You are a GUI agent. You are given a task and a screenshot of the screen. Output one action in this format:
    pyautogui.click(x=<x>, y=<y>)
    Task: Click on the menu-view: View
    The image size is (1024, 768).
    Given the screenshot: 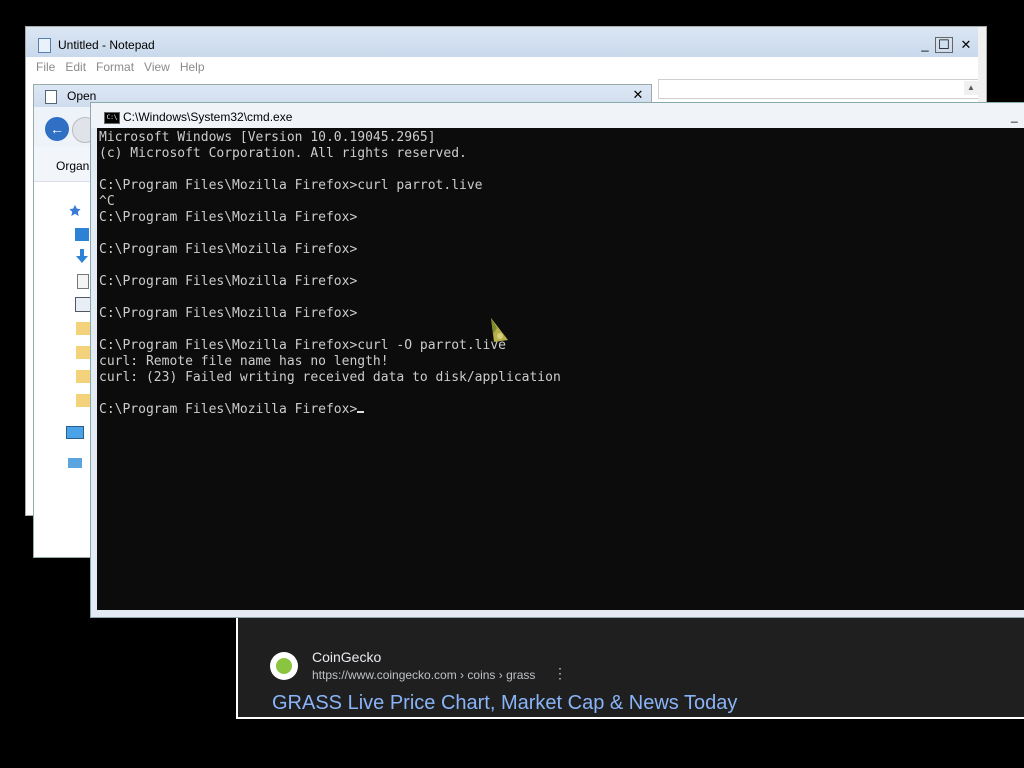 What is the action you would take?
    pyautogui.click(x=157, y=67)
    